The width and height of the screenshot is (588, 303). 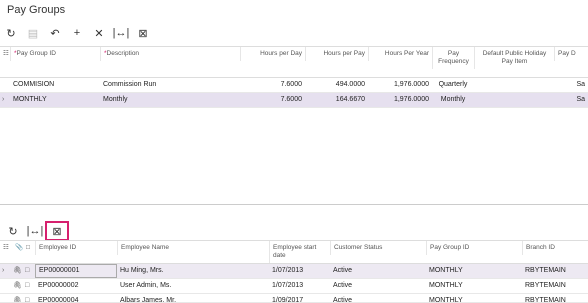 What do you see at coordinates (193, 271) in the screenshot?
I see `cell-employee-name: Hu Ming, Mrs.` at bounding box center [193, 271].